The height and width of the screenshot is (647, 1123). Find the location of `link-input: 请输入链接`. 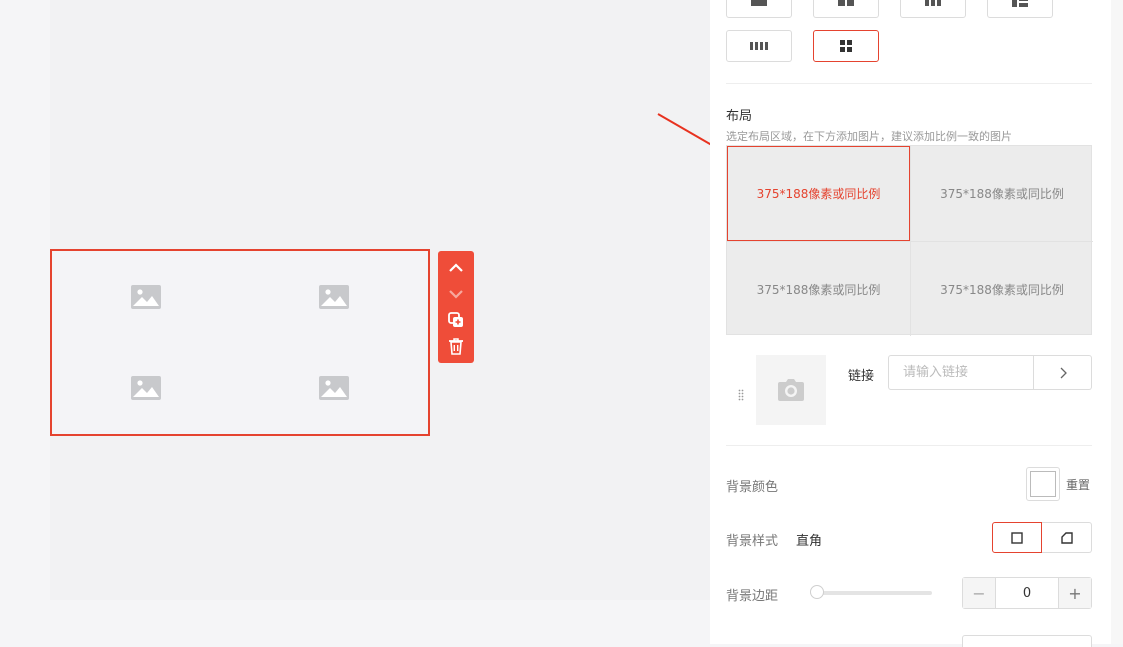

link-input: 请输入链接 is located at coordinates (961, 372).